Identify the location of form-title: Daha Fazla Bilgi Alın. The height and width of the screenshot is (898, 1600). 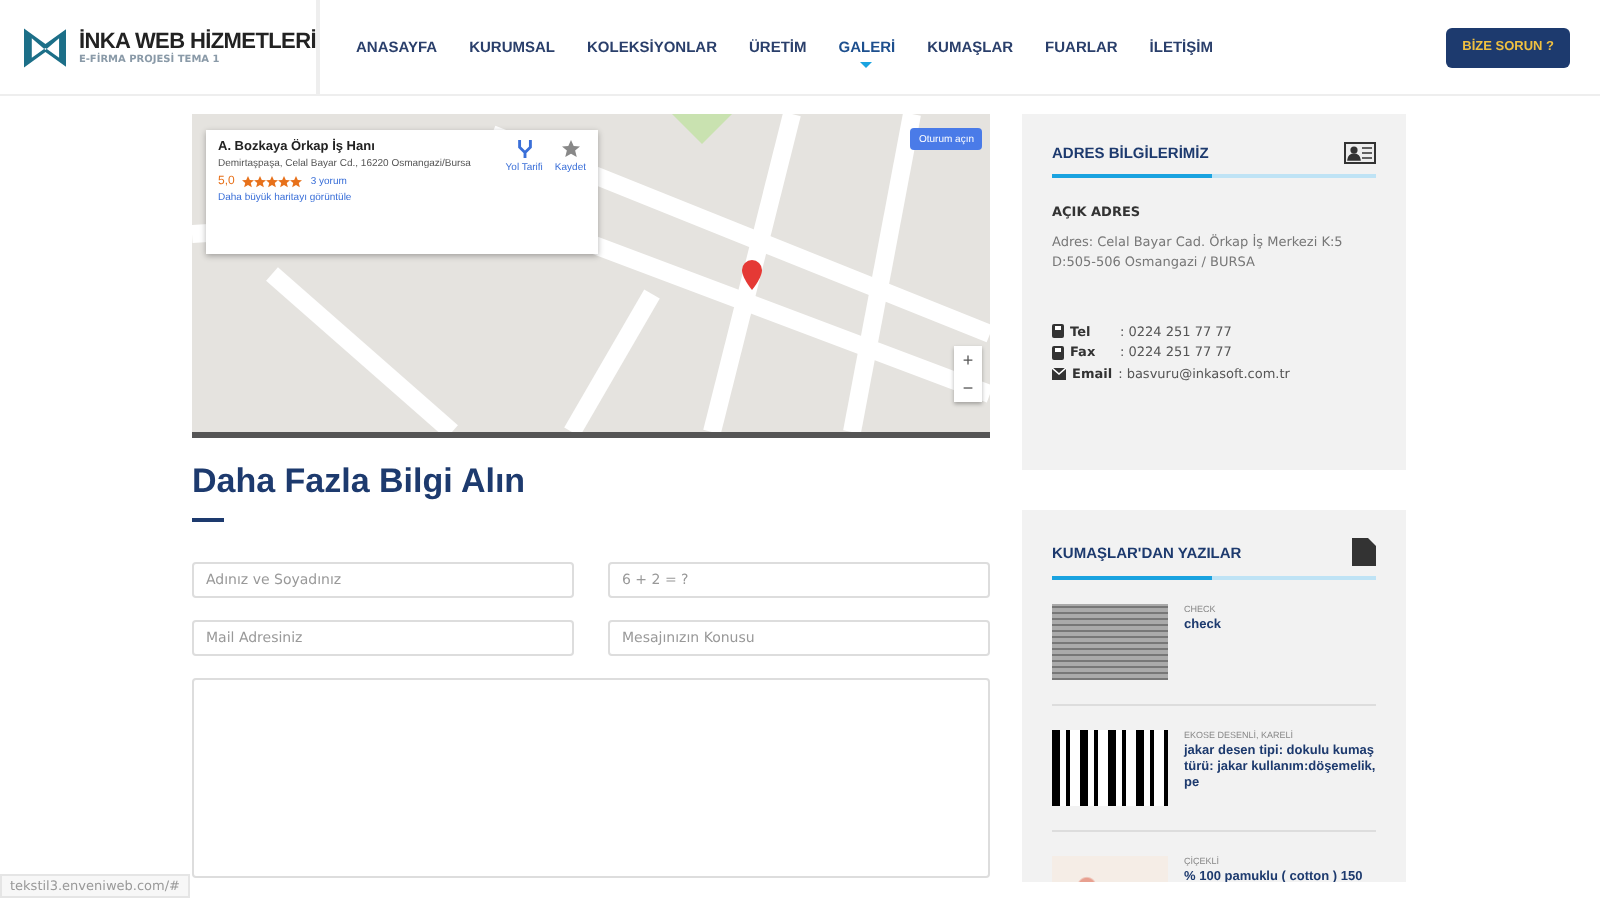
(360, 482).